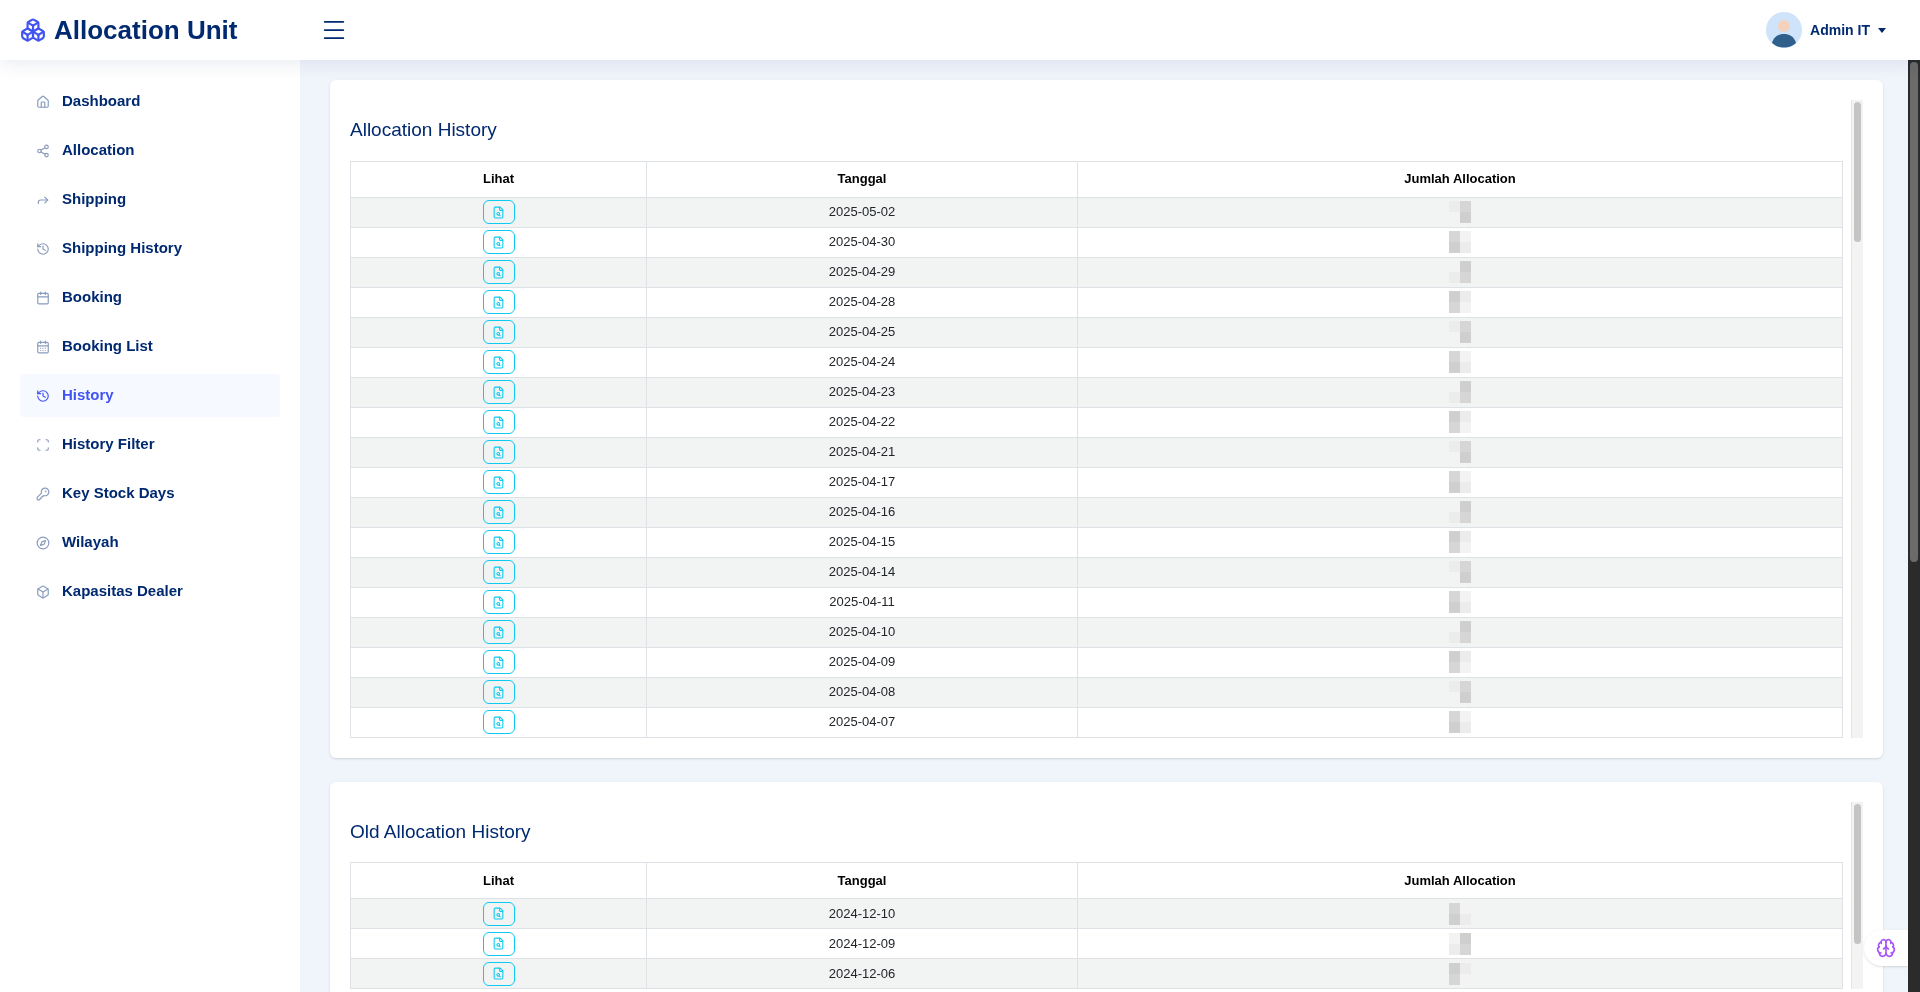  I want to click on app-title: Allocation Unit, so click(146, 30).